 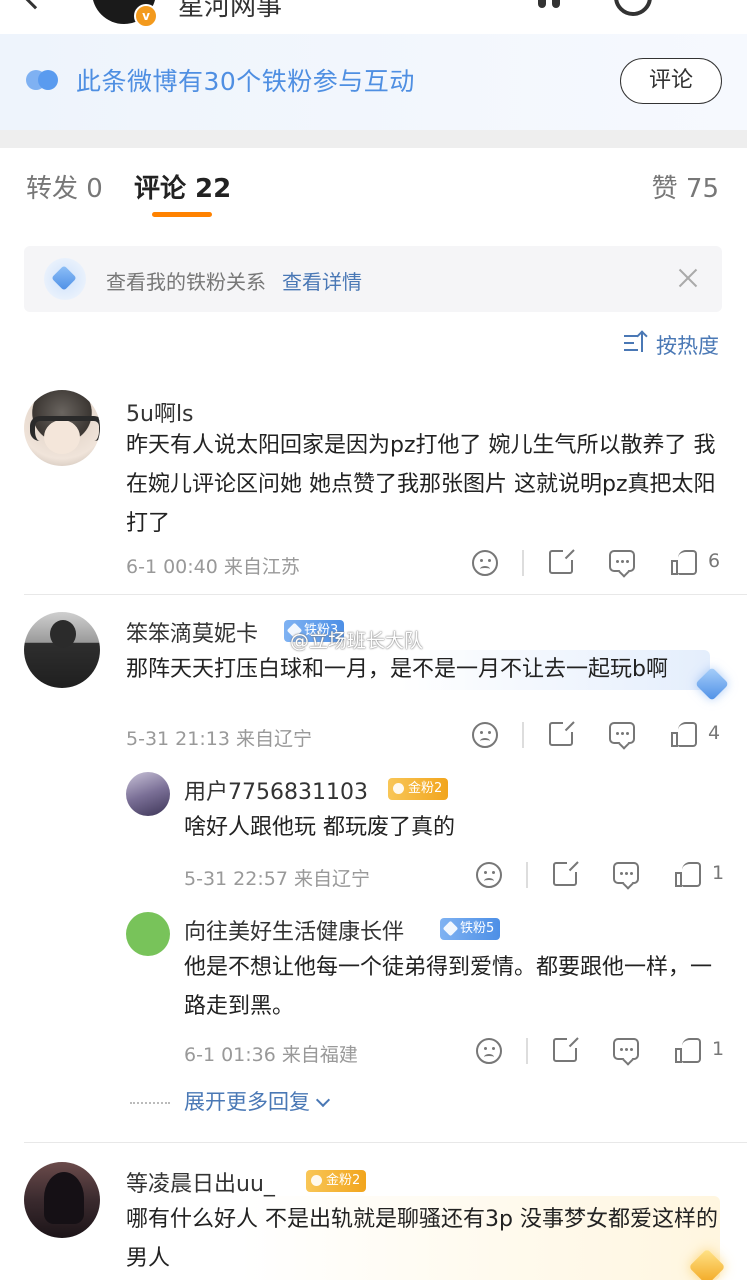 What do you see at coordinates (43, 81) in the screenshot?
I see `fans-icon` at bounding box center [43, 81].